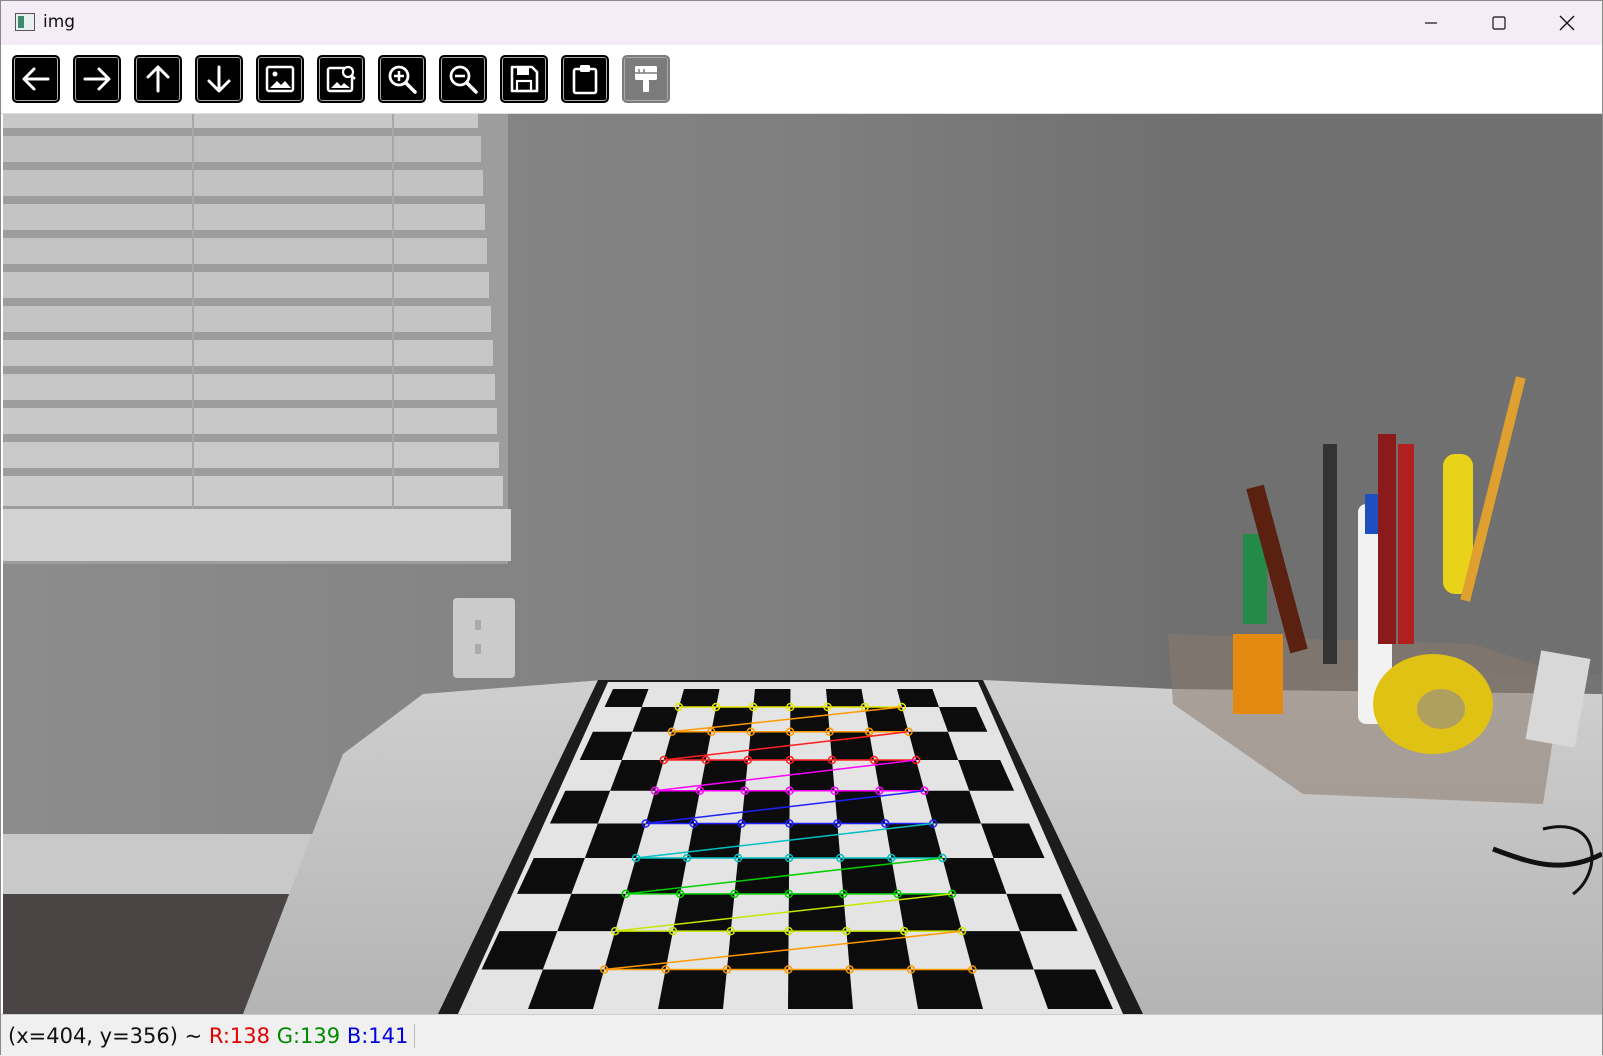  I want to click on save-icon, so click(524, 79).